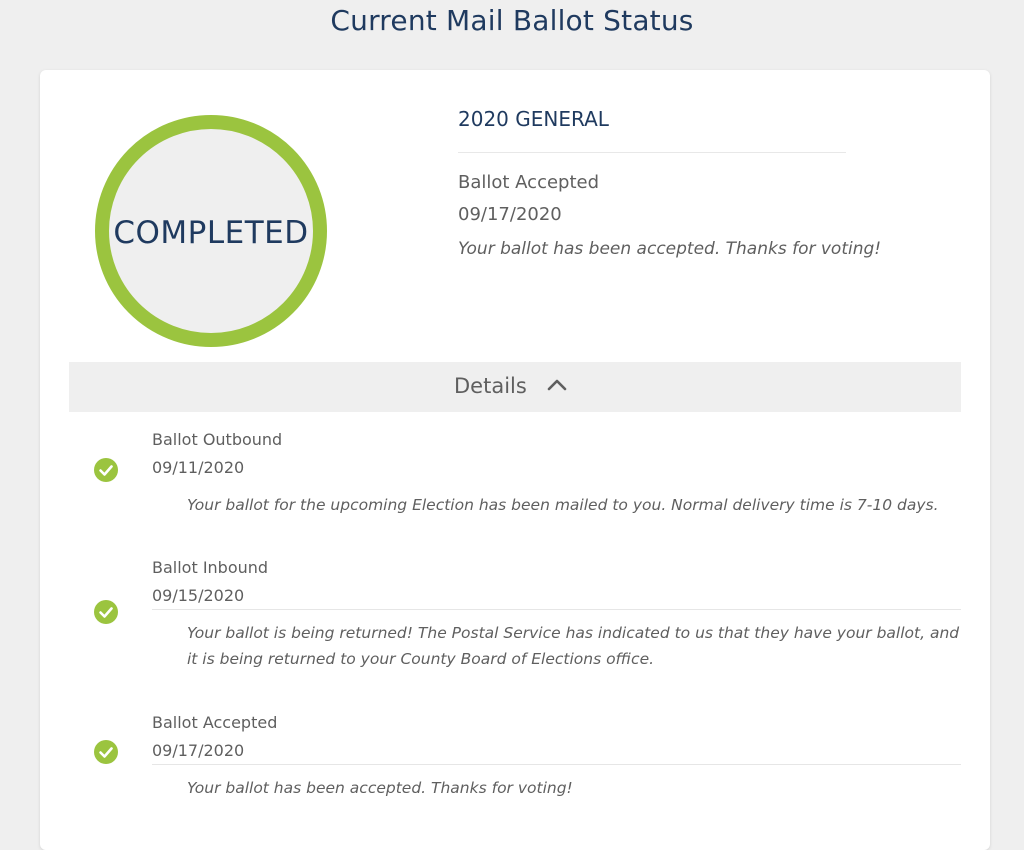 Image resolution: width=1024 pixels, height=850 pixels. Describe the element at coordinates (652, 129) in the screenshot. I see `election-name: 2020 GENERAL` at that location.